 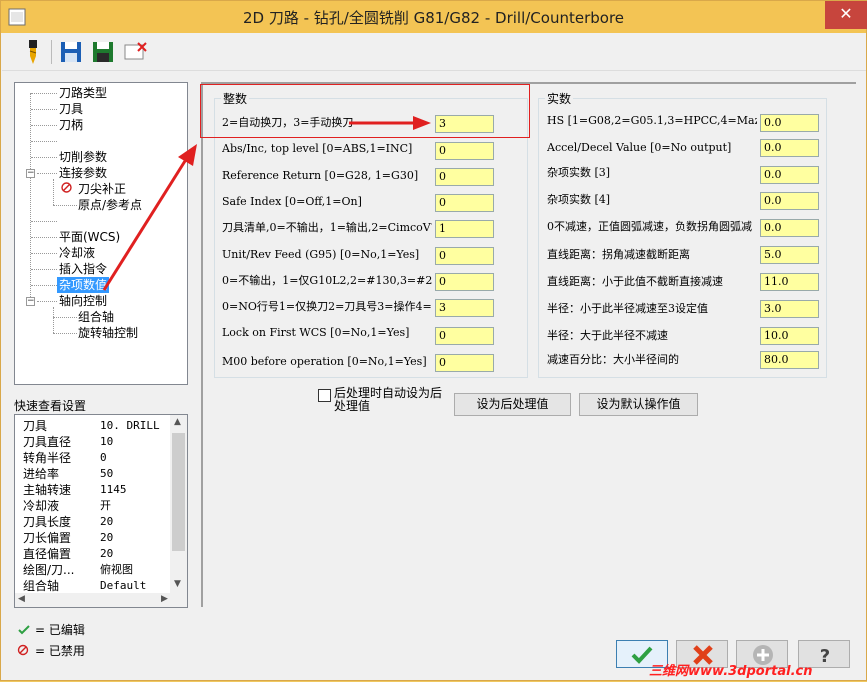 I want to click on int-label-4: 刀具清单,0=不输出，1=输出,2=CimcoV7, so click(x=327, y=227).